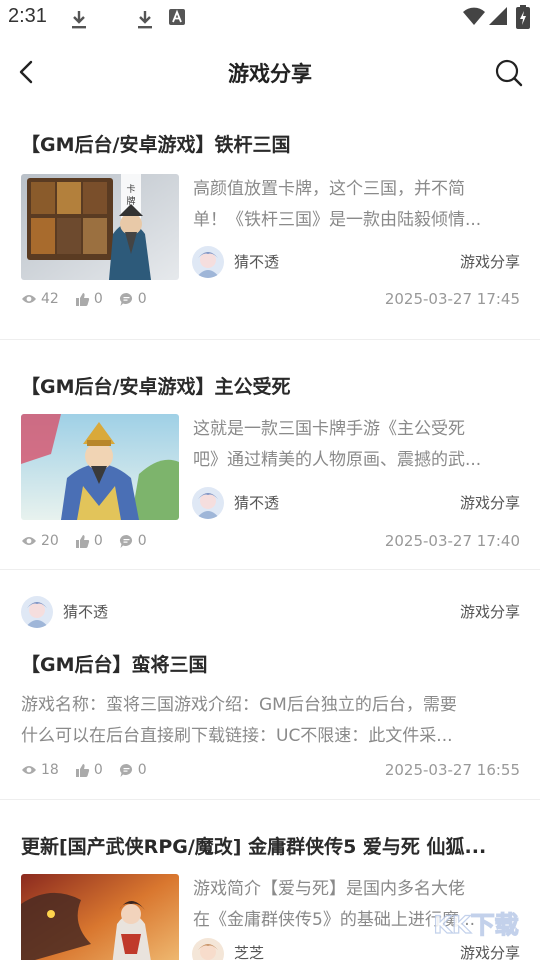 This screenshot has height=960, width=540. What do you see at coordinates (27, 16) in the screenshot?
I see `status-time: 2:31` at bounding box center [27, 16].